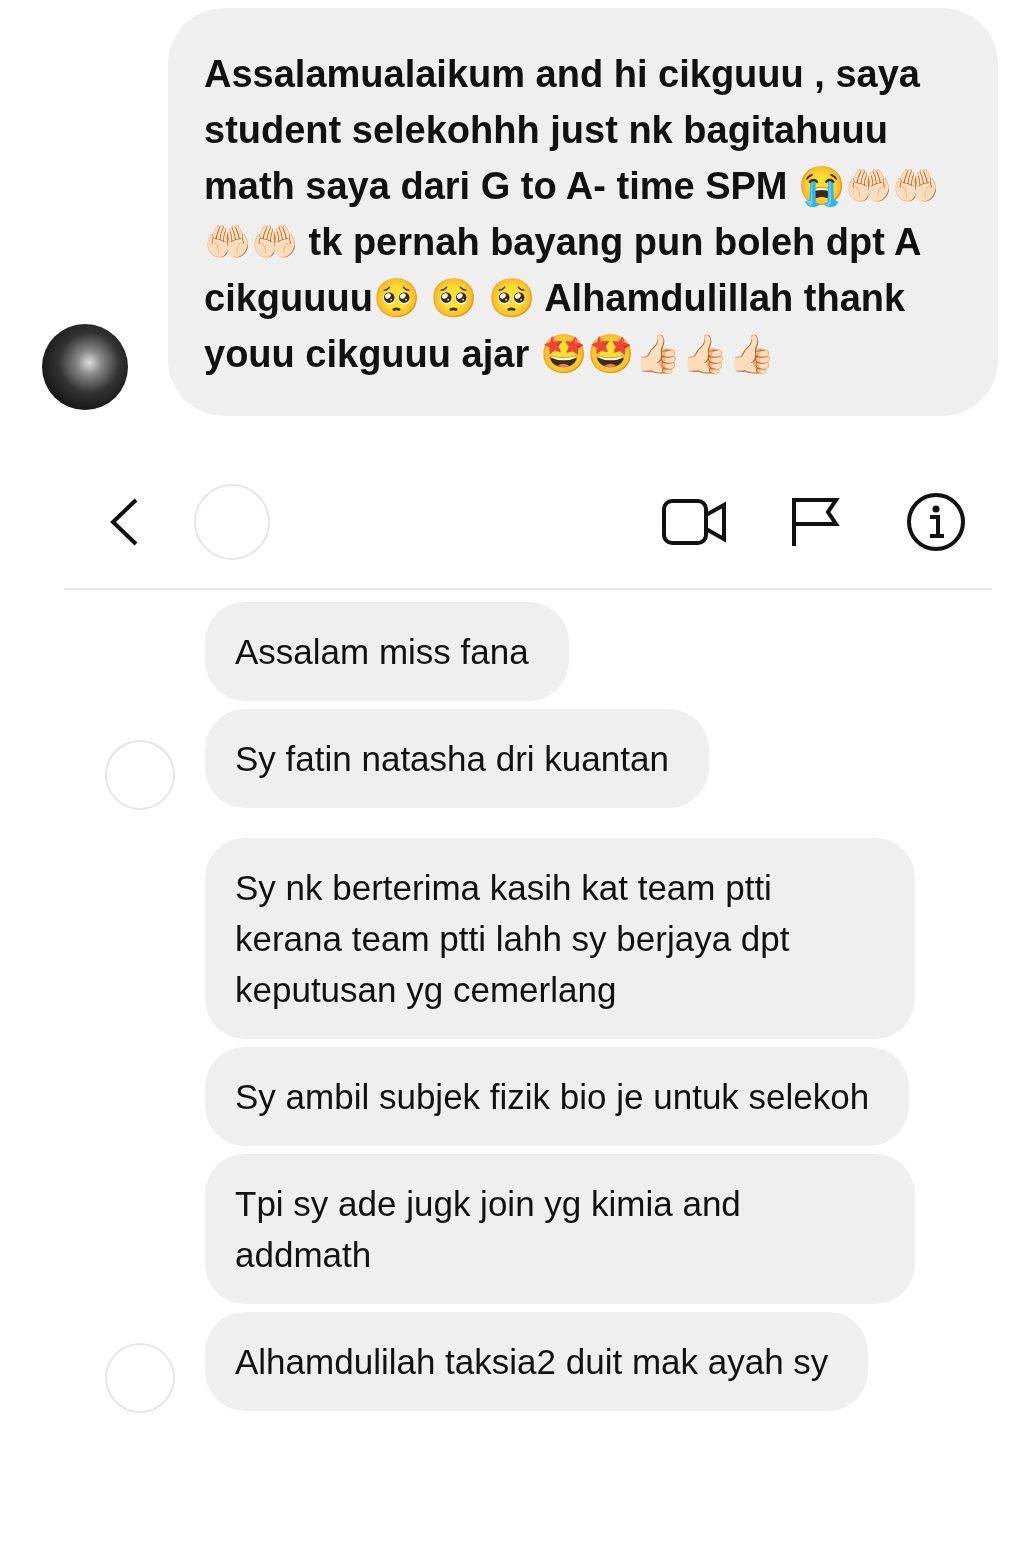  What do you see at coordinates (815, 522) in the screenshot?
I see `flag-icon` at bounding box center [815, 522].